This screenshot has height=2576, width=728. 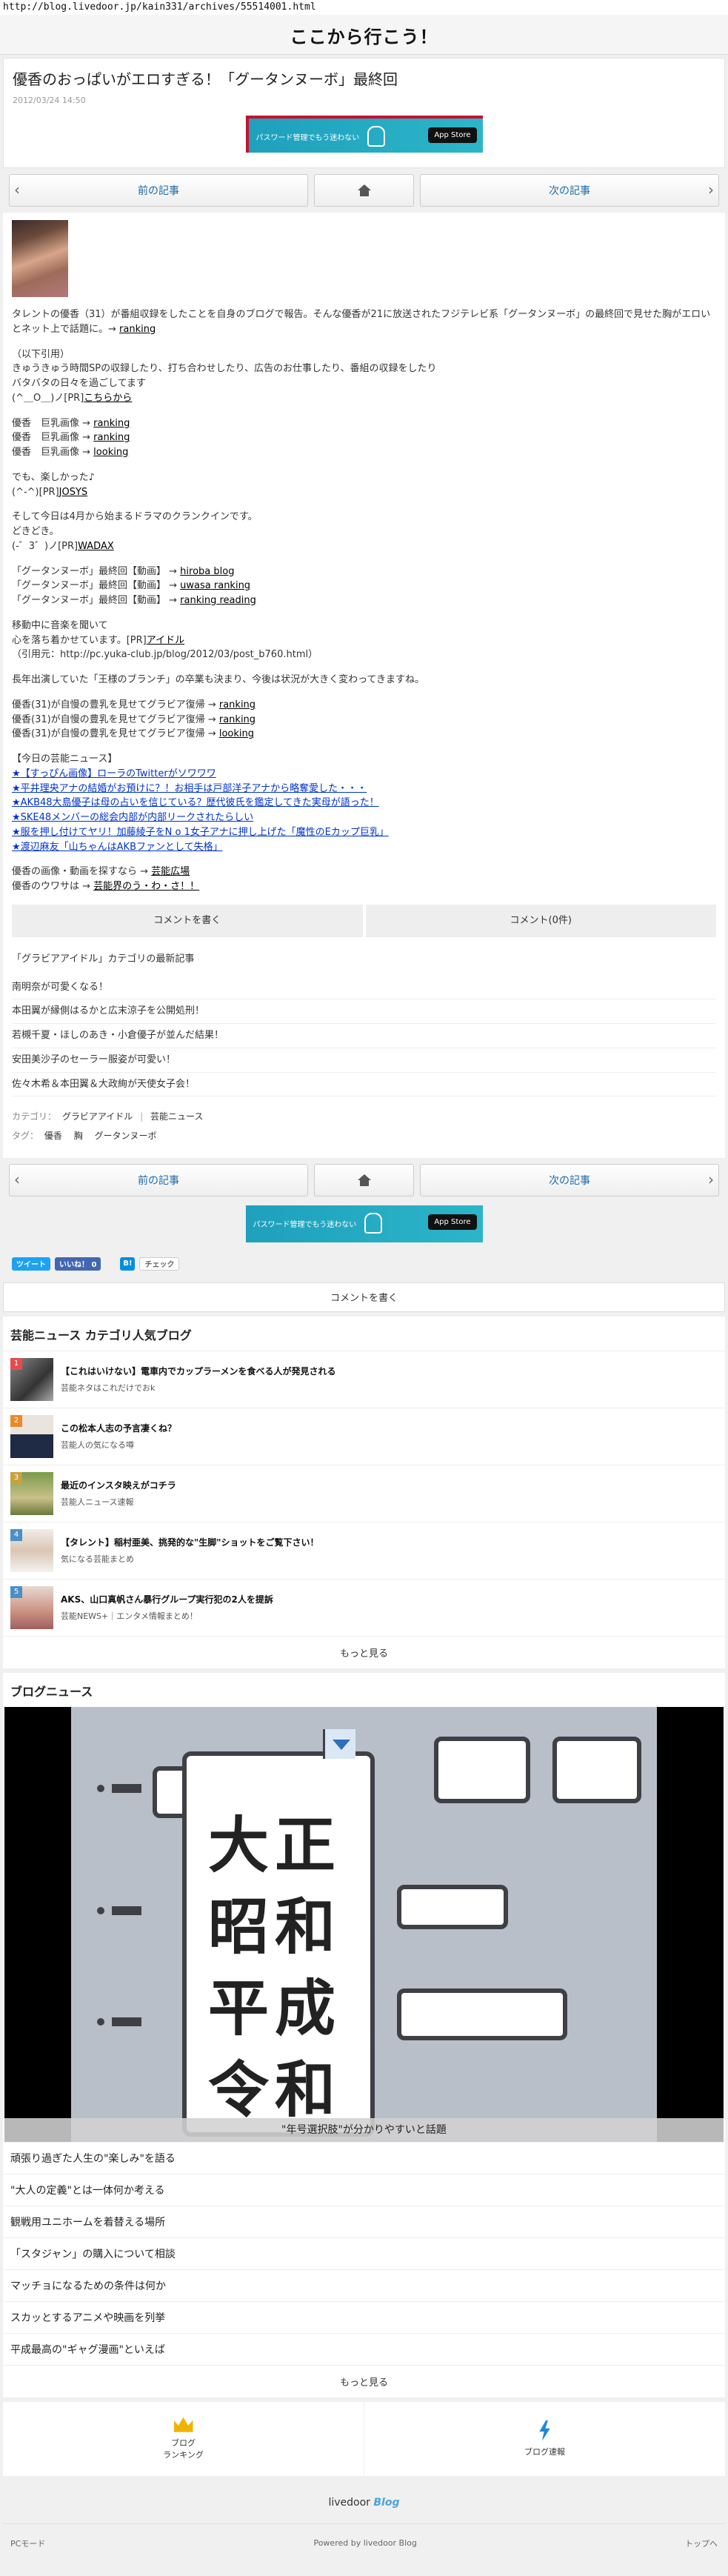 What do you see at coordinates (49, 100) in the screenshot?
I see `article-date: 2012/03/24 14:50` at bounding box center [49, 100].